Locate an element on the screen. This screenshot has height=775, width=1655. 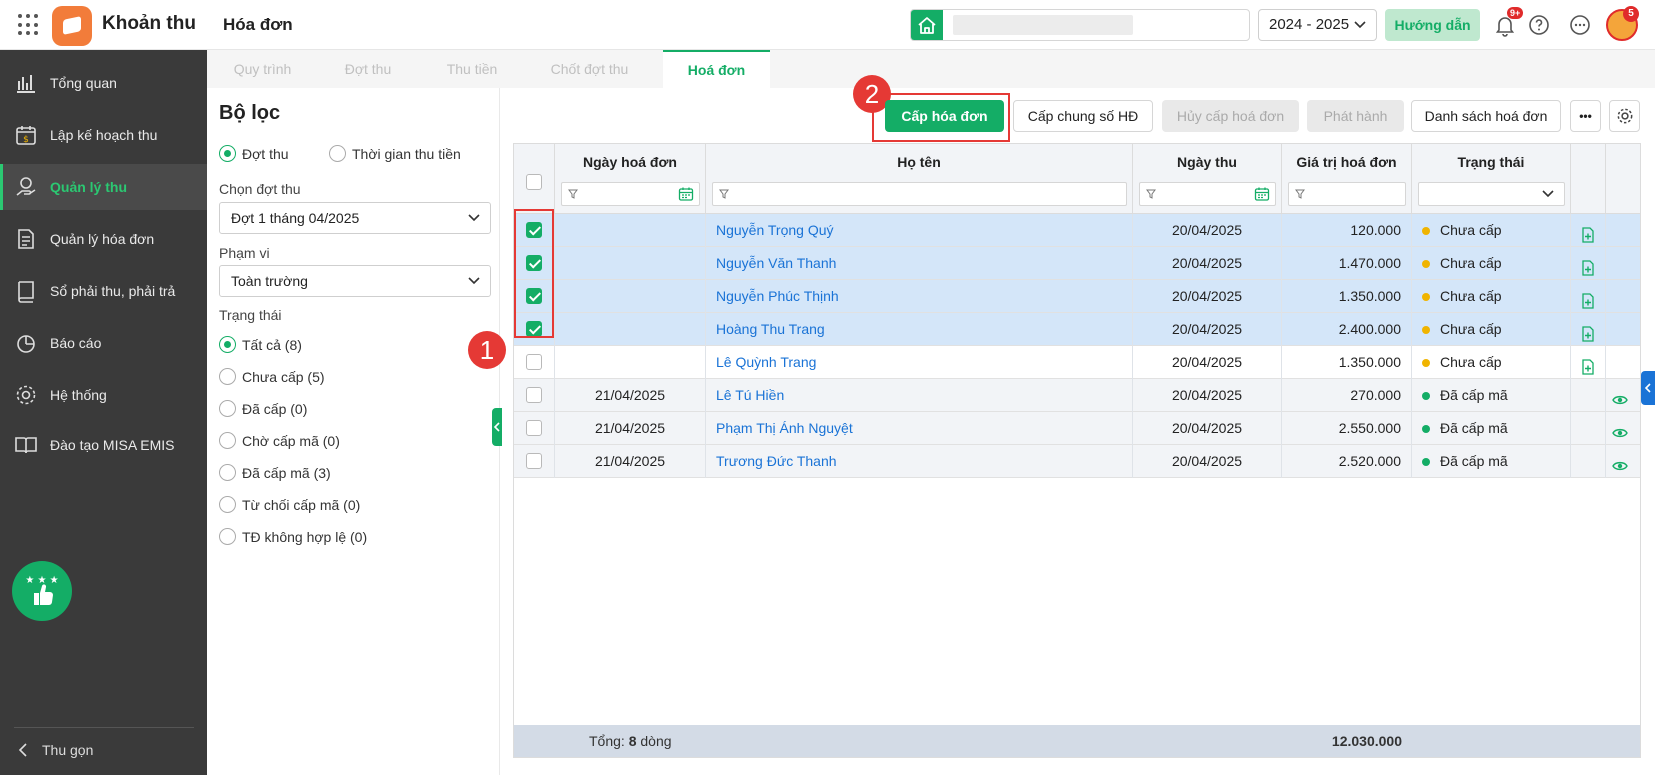
tab-process: Quy trình is located at coordinates (262, 69).